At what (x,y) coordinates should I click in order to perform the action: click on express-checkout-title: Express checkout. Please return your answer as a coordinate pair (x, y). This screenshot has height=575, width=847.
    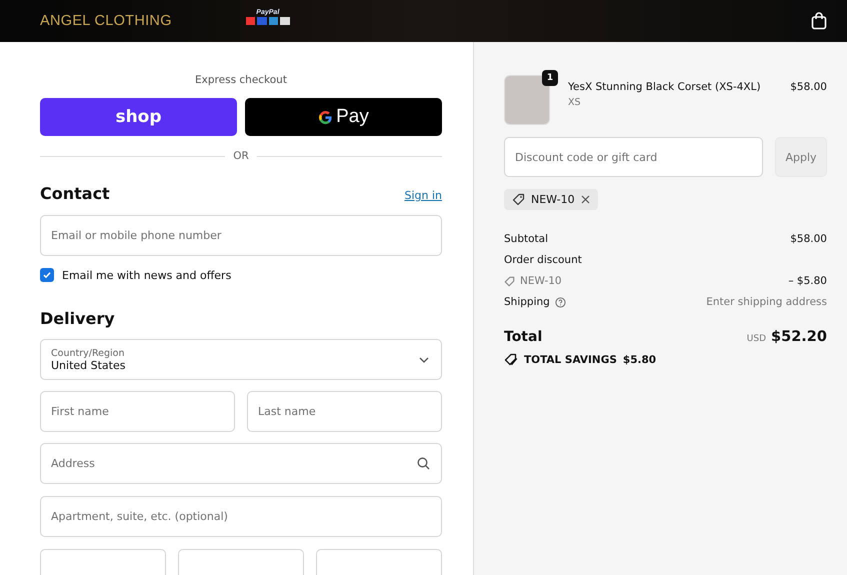
    Looking at the image, I should click on (241, 80).